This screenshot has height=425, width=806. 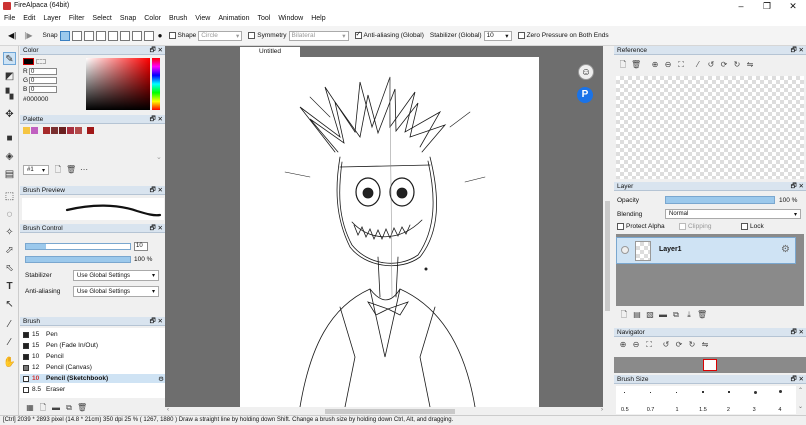 I want to click on brush-props-icon: ▦, so click(x=30, y=408).